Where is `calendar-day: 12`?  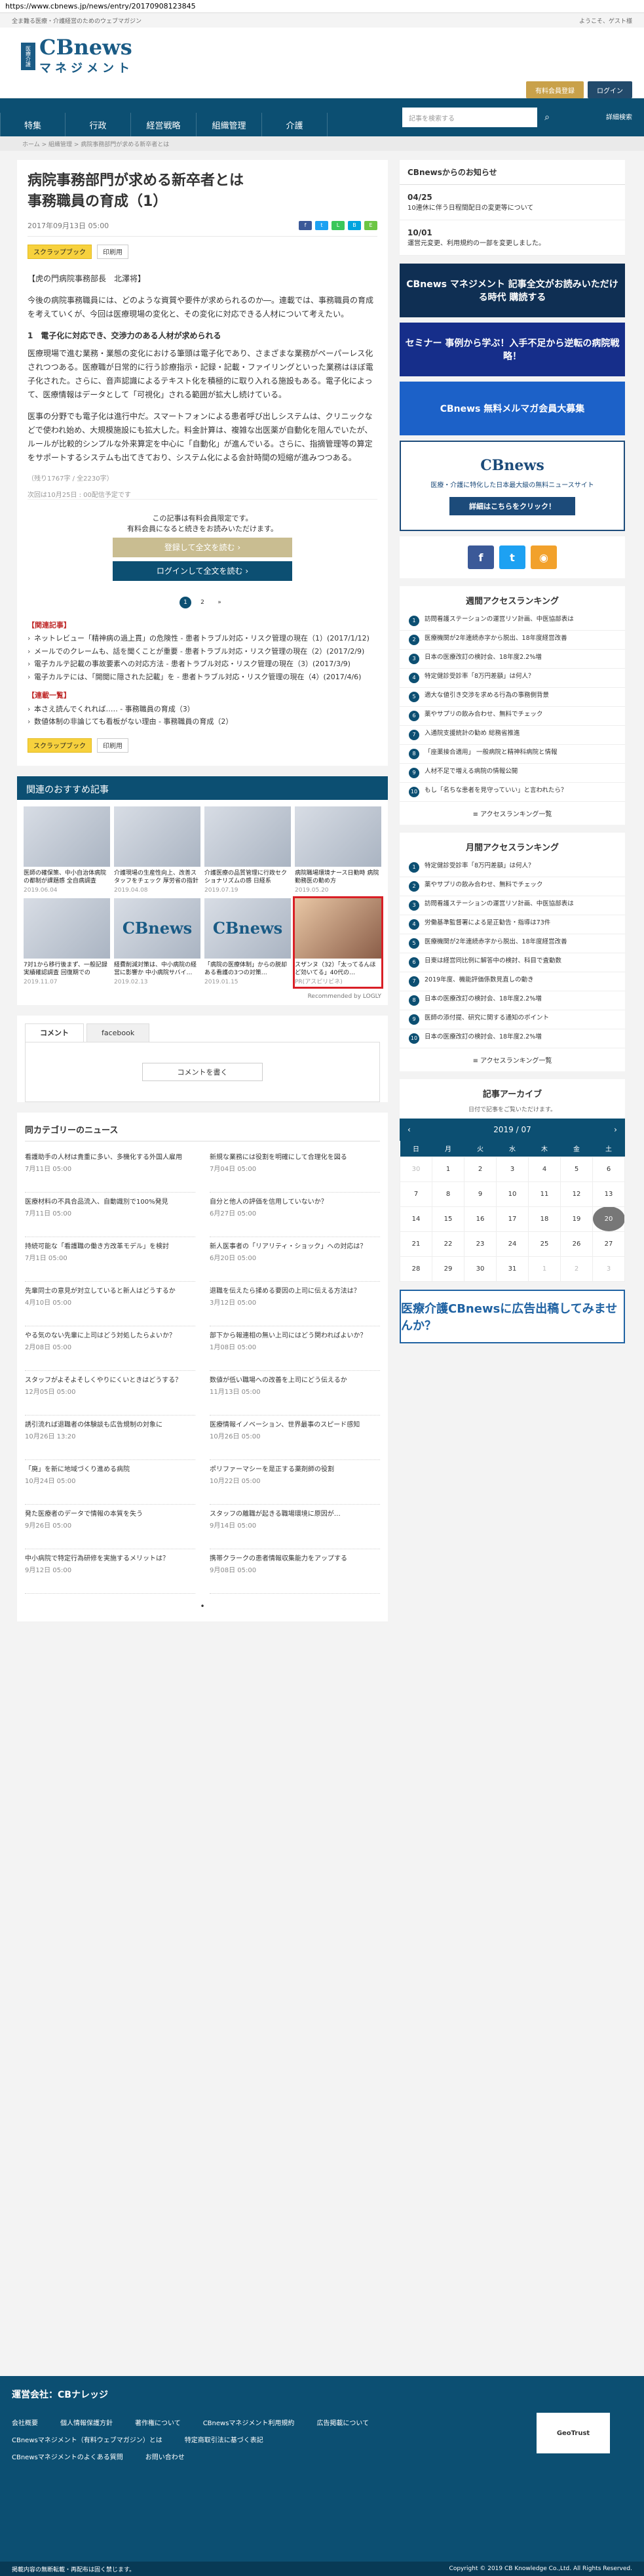
calendar-day: 12 is located at coordinates (577, 1194).